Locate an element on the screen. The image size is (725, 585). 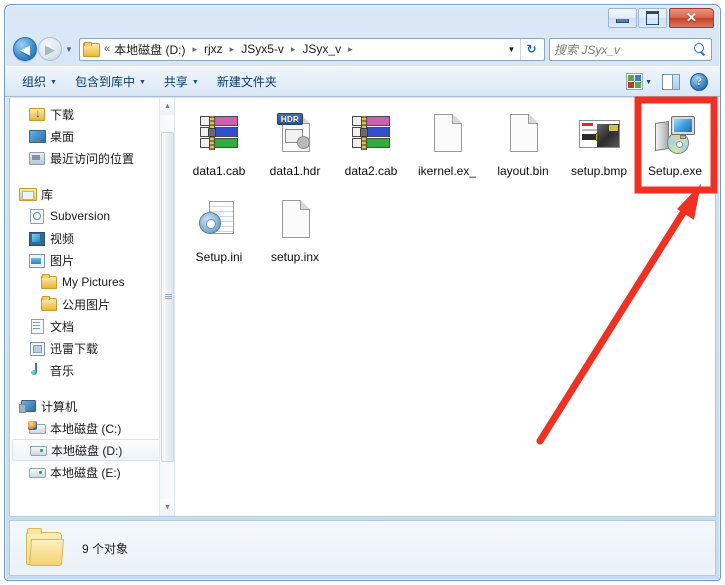
sidebar-item-10: 迅雷下载 is located at coordinates (92, 348).